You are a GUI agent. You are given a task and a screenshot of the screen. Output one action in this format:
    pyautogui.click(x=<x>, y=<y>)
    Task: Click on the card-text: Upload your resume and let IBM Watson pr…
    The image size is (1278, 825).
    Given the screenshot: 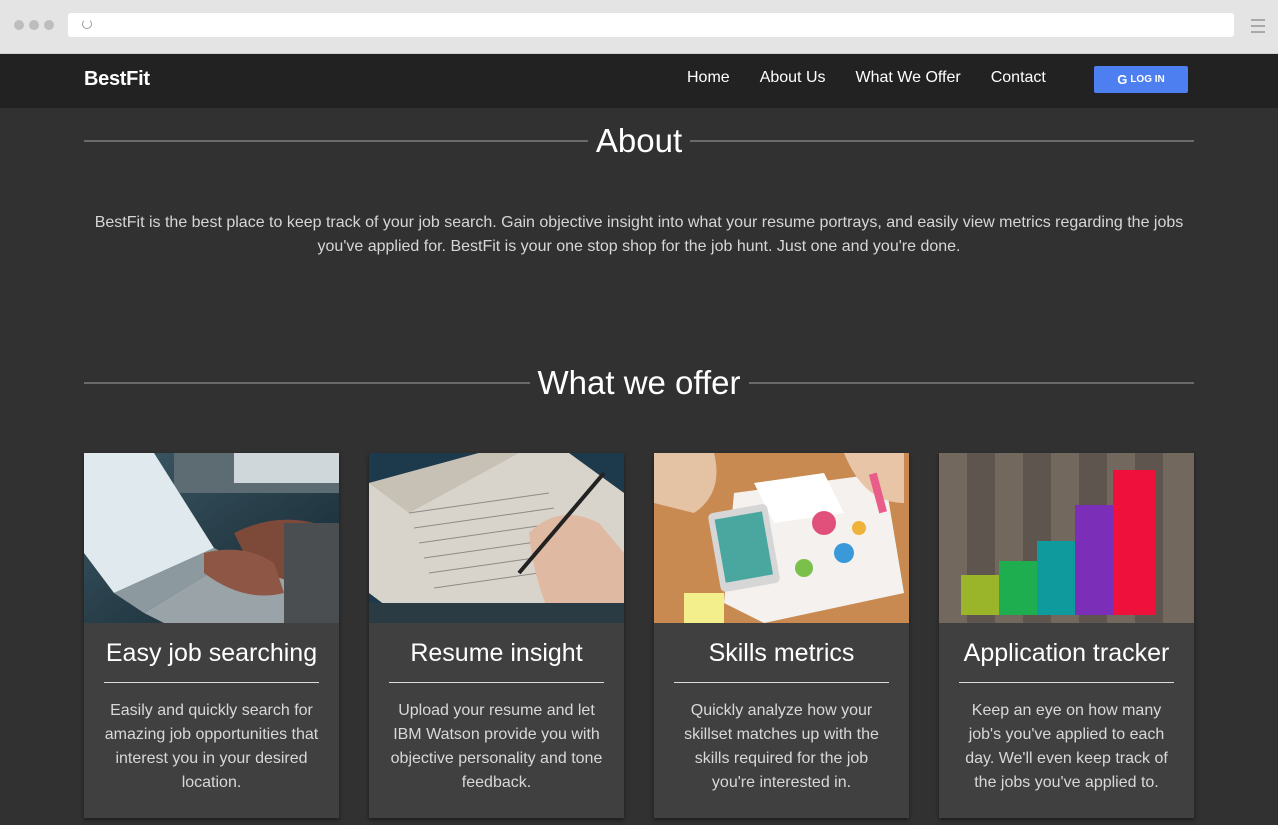 What is the action you would take?
    pyautogui.click(x=496, y=746)
    